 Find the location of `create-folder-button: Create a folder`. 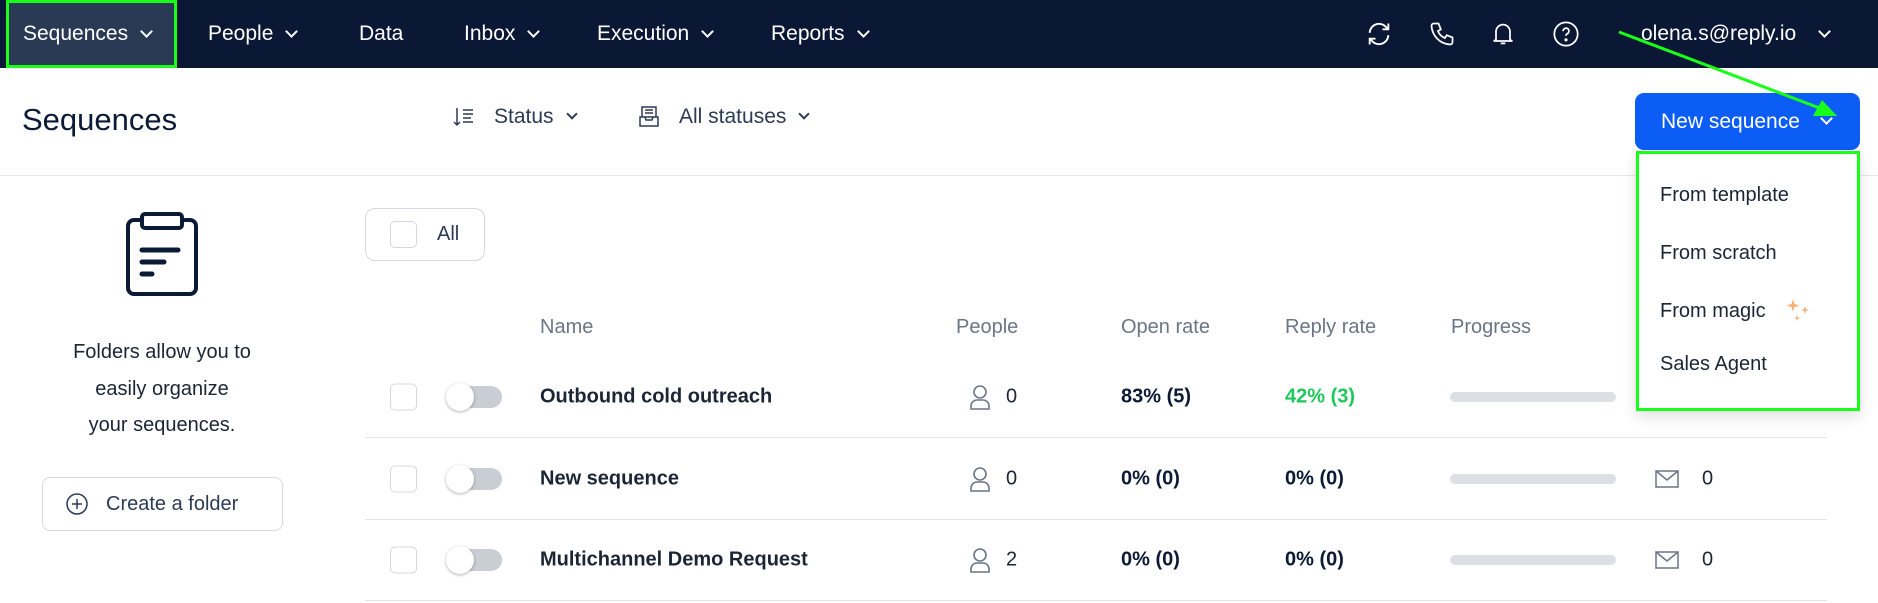

create-folder-button: Create a folder is located at coordinates (162, 504).